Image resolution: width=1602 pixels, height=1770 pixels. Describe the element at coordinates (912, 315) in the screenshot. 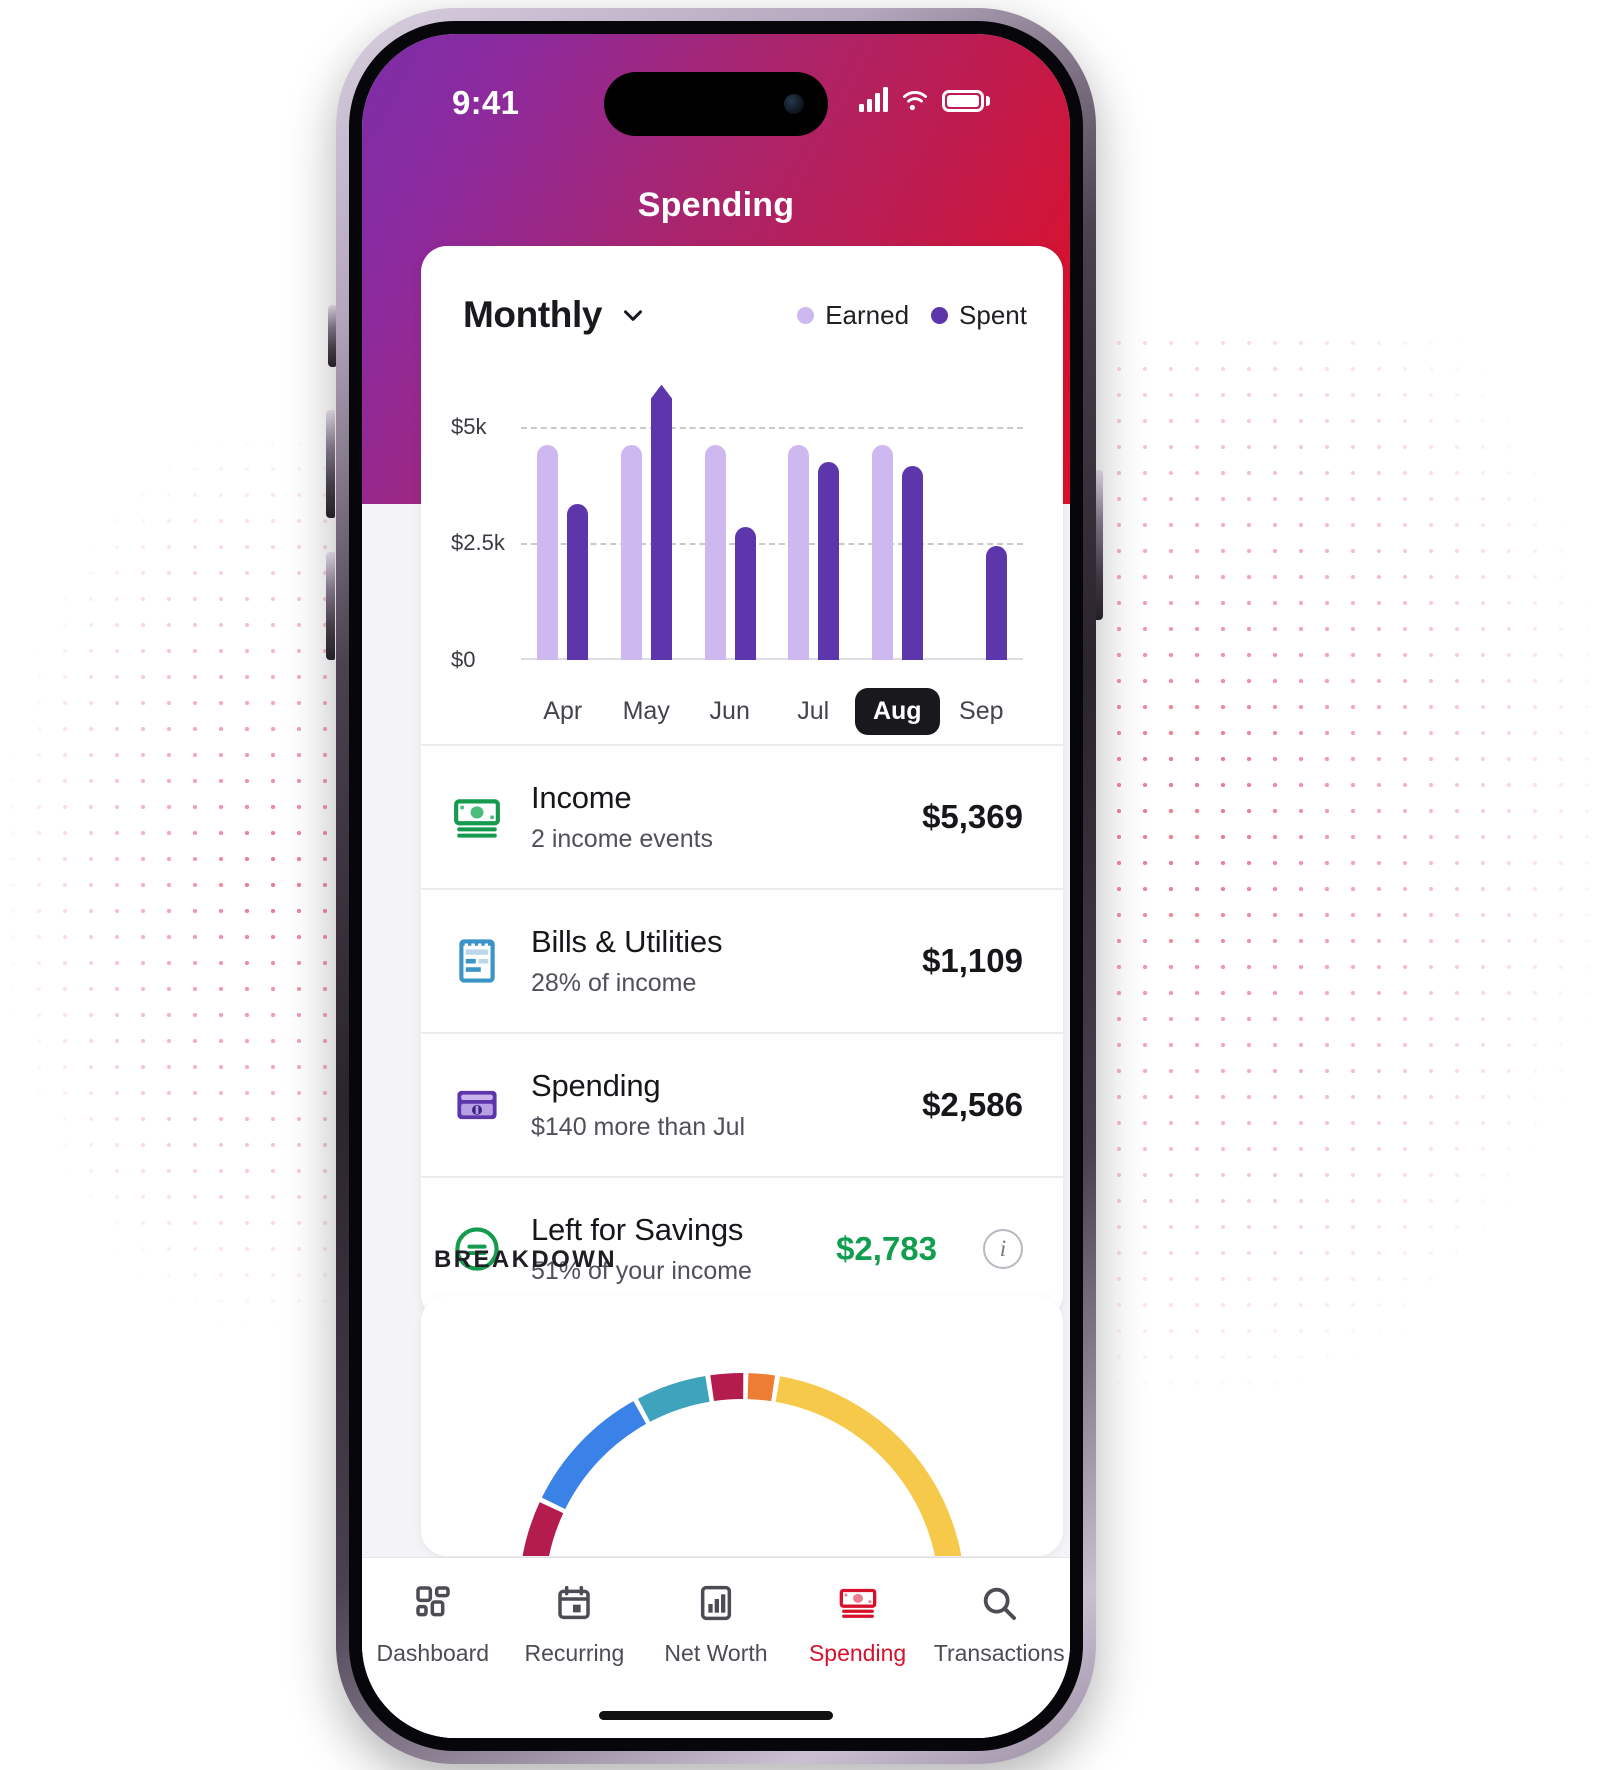

I see `chart-legend: Earned Spent` at that location.